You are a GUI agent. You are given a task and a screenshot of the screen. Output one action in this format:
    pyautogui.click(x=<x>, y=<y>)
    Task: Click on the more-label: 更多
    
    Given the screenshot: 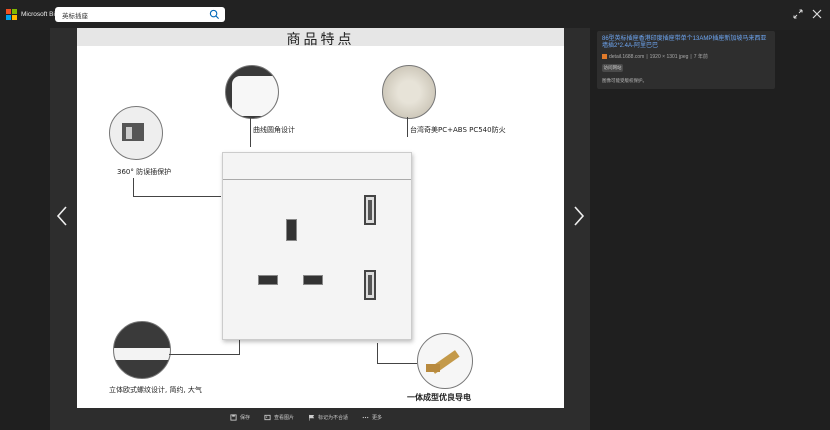 What is the action you would take?
    pyautogui.click(x=377, y=418)
    